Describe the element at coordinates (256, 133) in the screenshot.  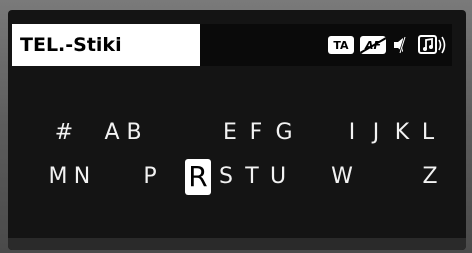
I see `key-f: F` at that location.